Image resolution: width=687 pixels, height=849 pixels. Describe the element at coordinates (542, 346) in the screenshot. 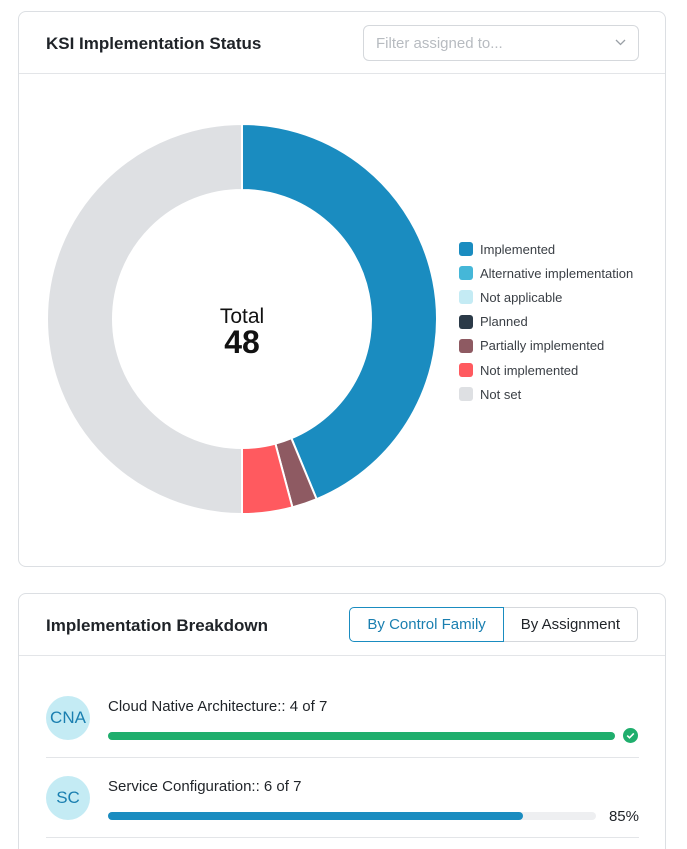

I see `legend-label: Partially implemented` at that location.